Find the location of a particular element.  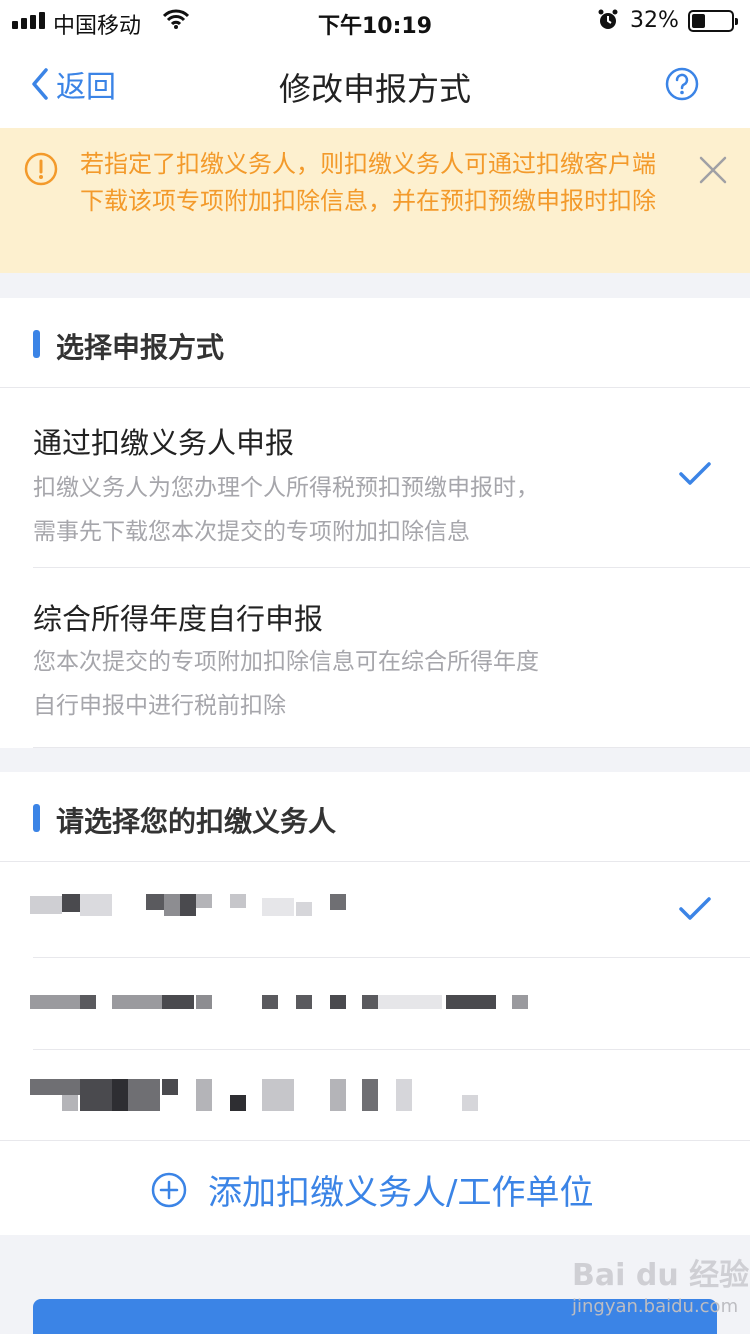

option-desc-line: 自行申报中进行税前扣除 is located at coordinates (159, 706).